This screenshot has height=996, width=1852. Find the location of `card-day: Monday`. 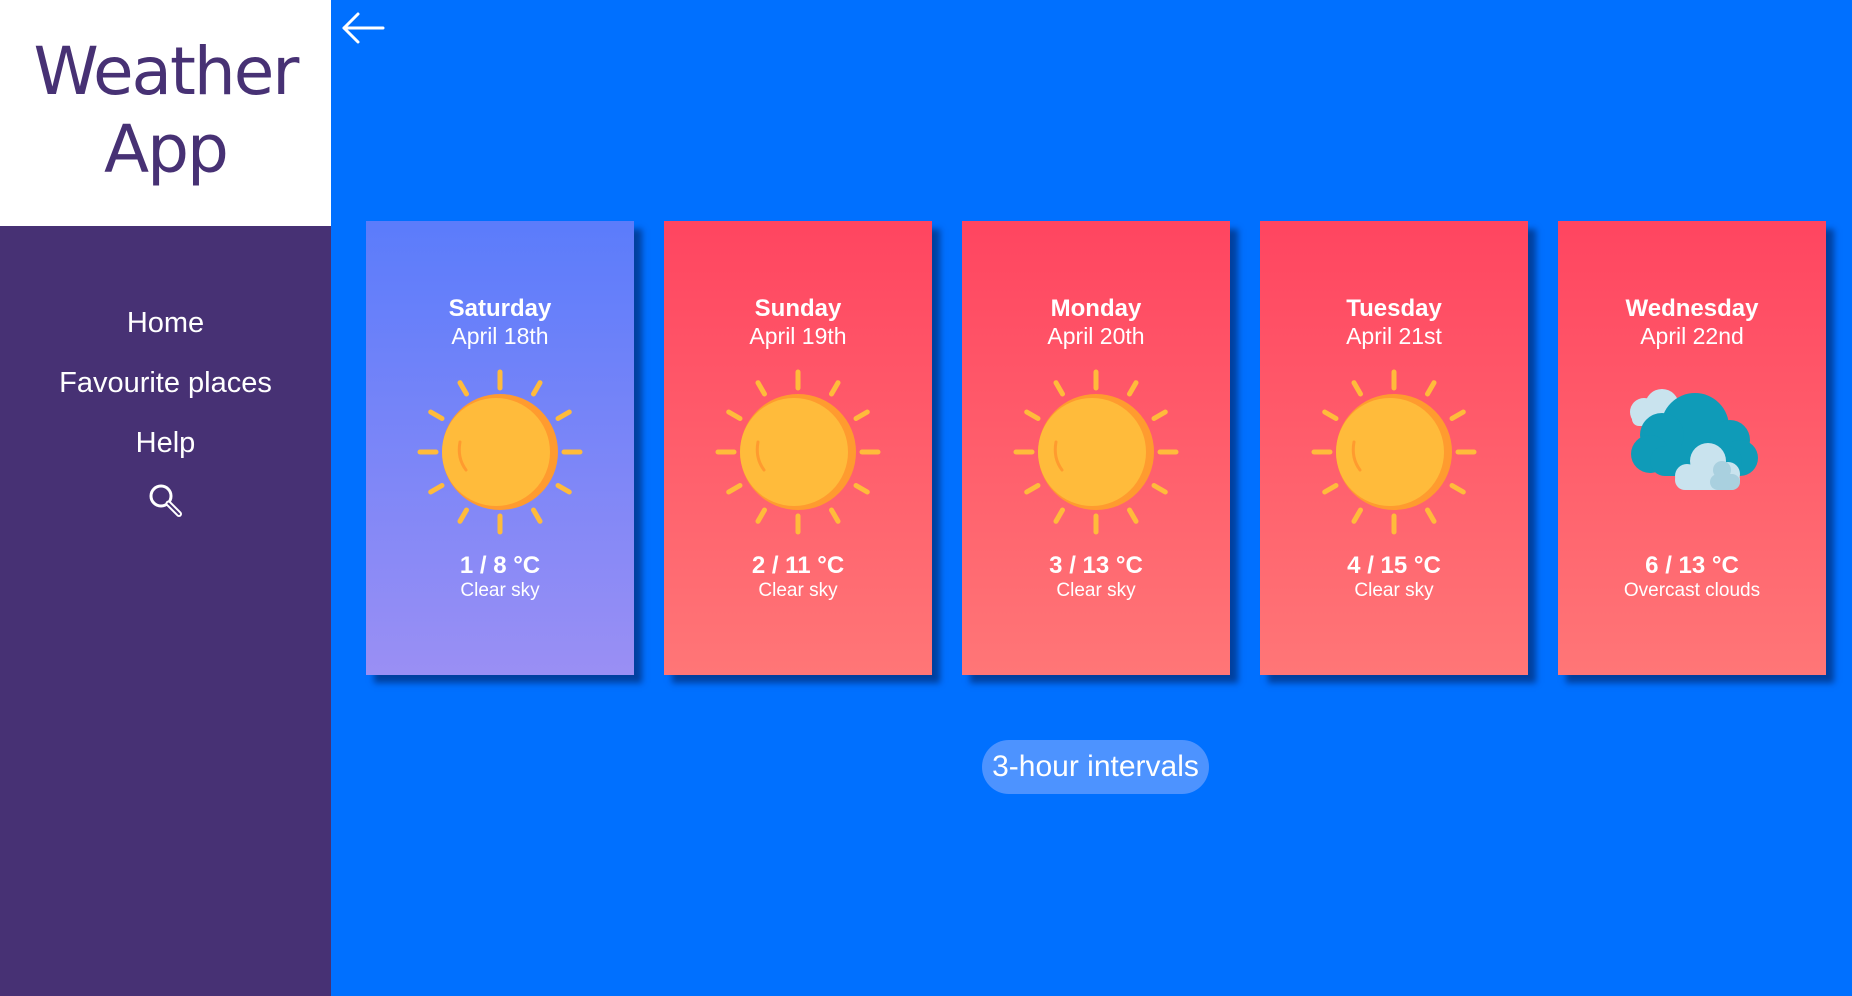

card-day: Monday is located at coordinates (1096, 308).